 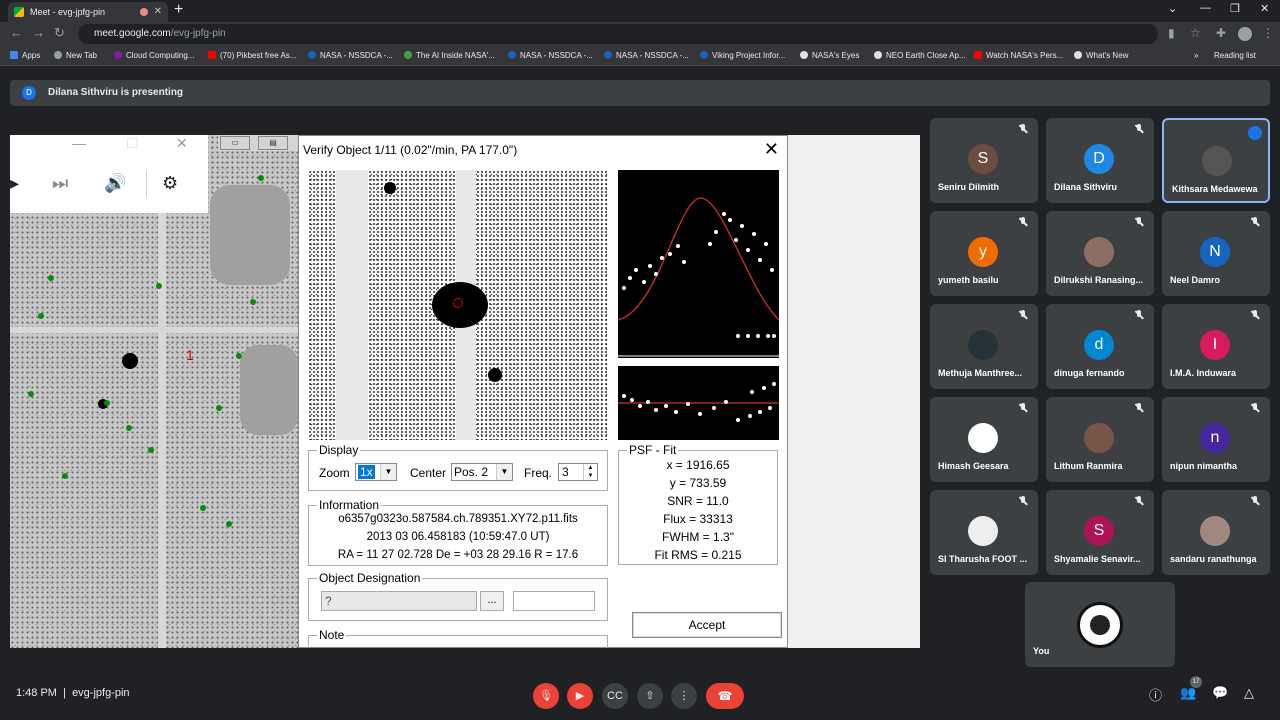 What do you see at coordinates (578, 472) in the screenshot?
I see `freq-spinner: 3 ▲ ▼` at bounding box center [578, 472].